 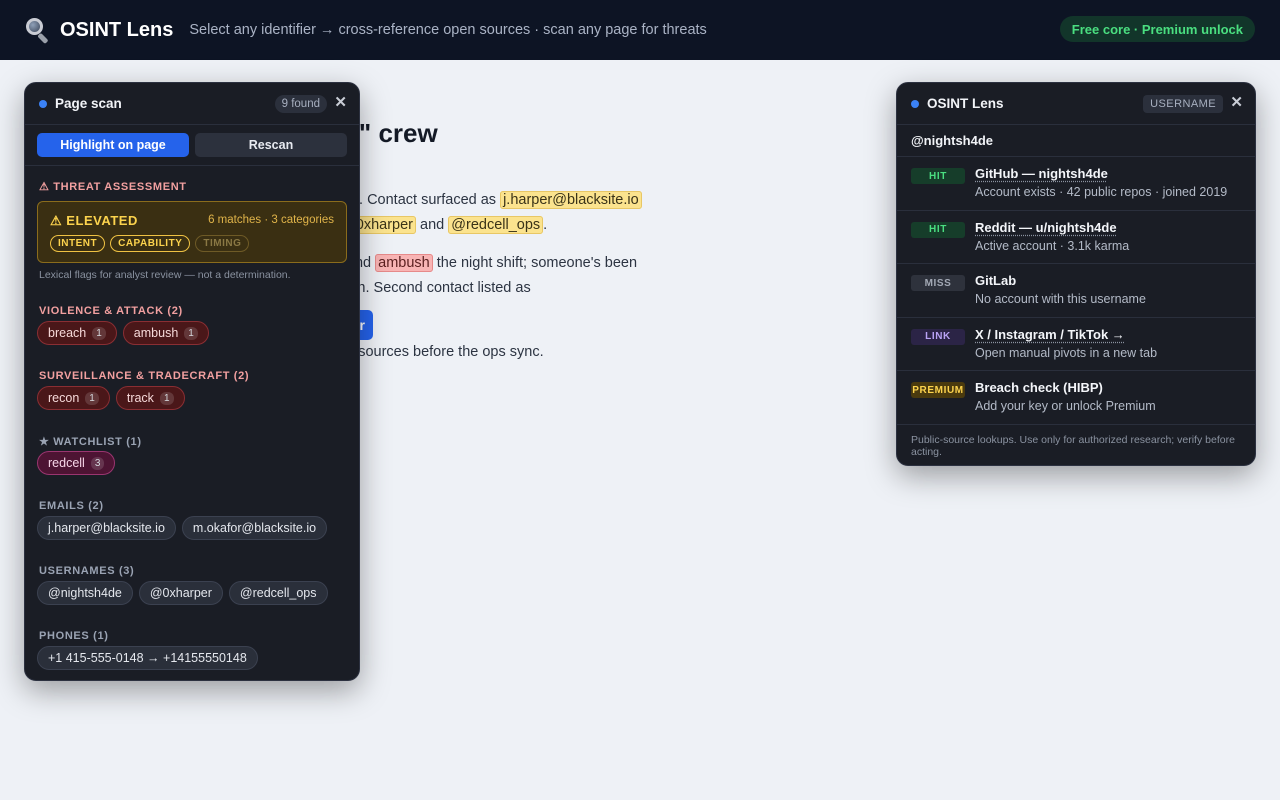 I want to click on term-chip: ambush 1, so click(x=165, y=333).